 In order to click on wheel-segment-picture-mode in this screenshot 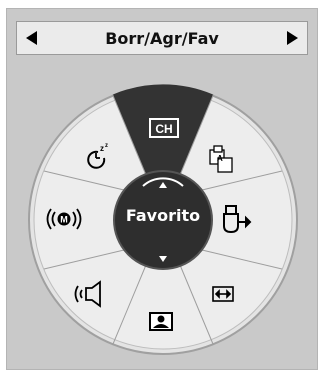, I will do `click(161, 322)`.